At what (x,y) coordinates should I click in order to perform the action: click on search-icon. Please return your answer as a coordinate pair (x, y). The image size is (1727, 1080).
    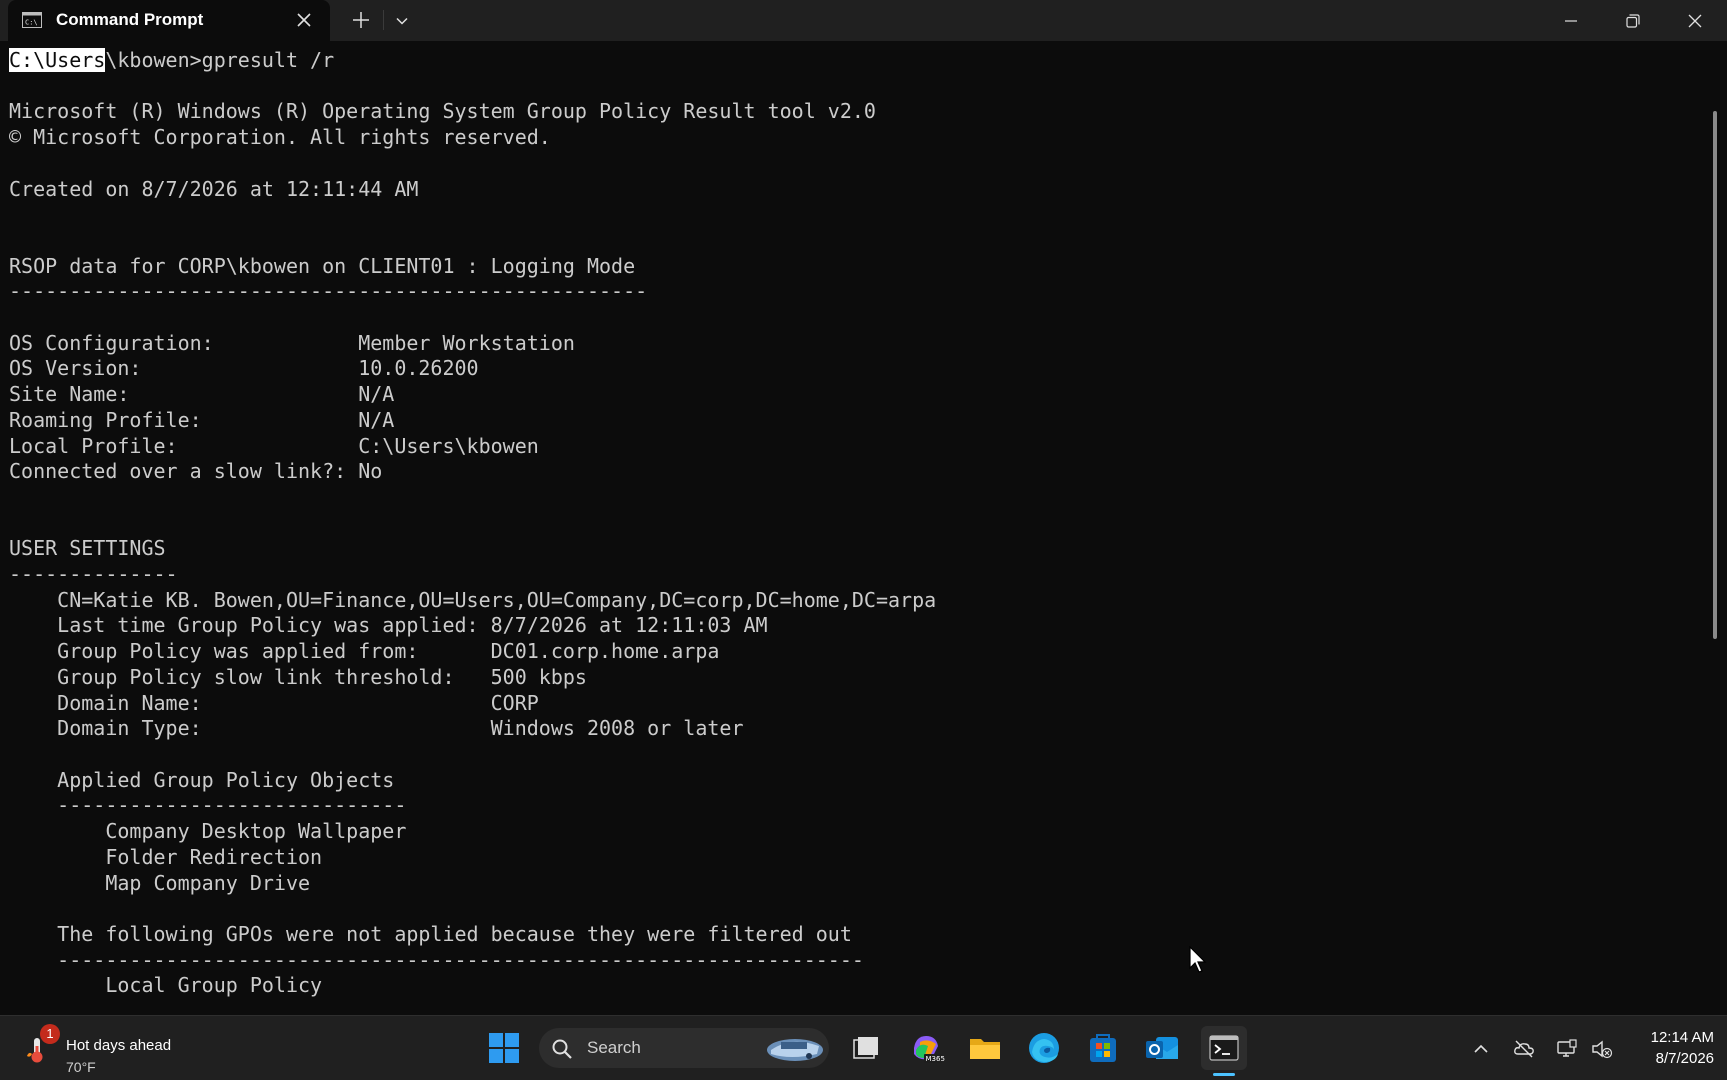
    Looking at the image, I should click on (562, 1049).